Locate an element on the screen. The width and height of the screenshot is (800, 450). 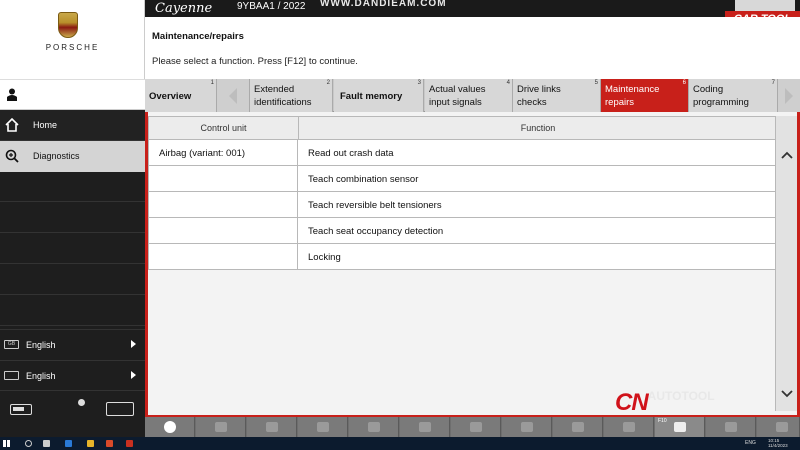
vehicle-bar: Cayenne 9YBAA1 / 2022 WWW.DANDIEAM.COM is located at coordinates (472, 8).